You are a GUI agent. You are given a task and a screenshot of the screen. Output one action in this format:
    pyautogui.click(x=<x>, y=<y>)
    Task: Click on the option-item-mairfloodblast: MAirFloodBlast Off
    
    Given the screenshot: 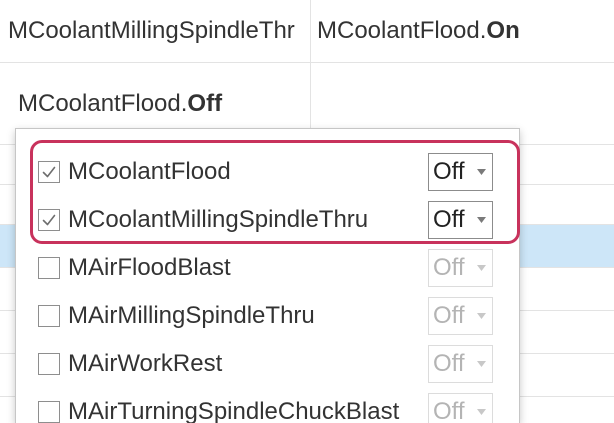 What is the action you would take?
    pyautogui.click(x=267, y=268)
    